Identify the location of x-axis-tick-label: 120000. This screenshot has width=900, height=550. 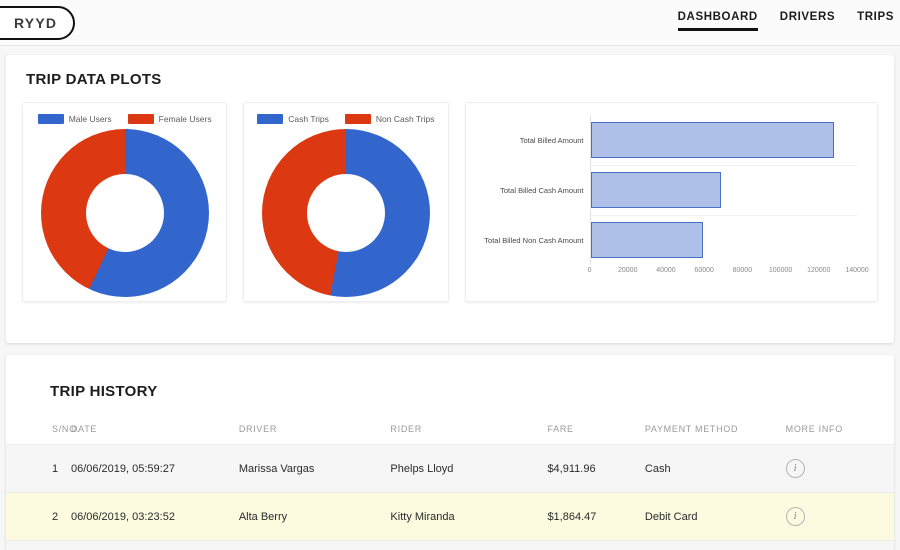
(819, 270).